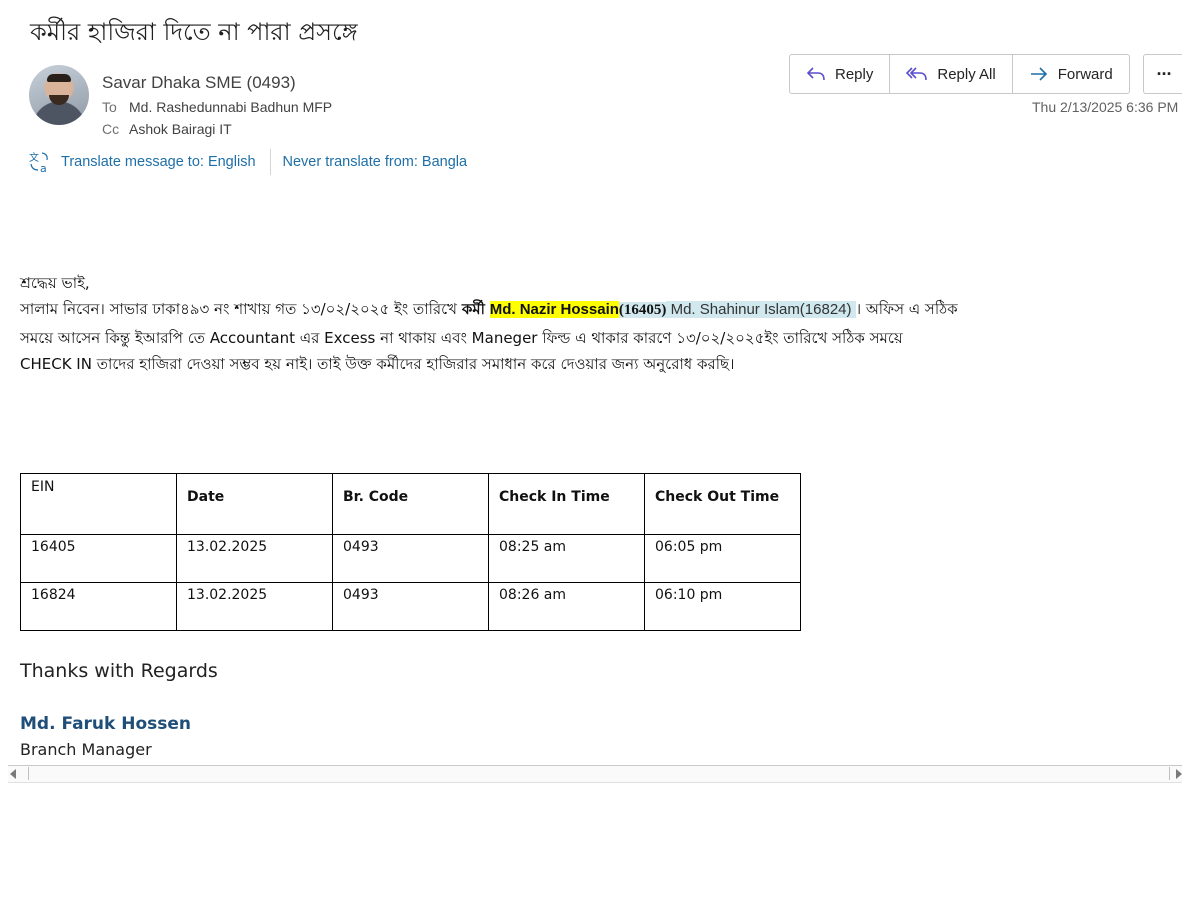 This screenshot has height=906, width=1182. Describe the element at coordinates (106, 724) in the screenshot. I see `signature-name: Md. Faruk Hossen` at that location.